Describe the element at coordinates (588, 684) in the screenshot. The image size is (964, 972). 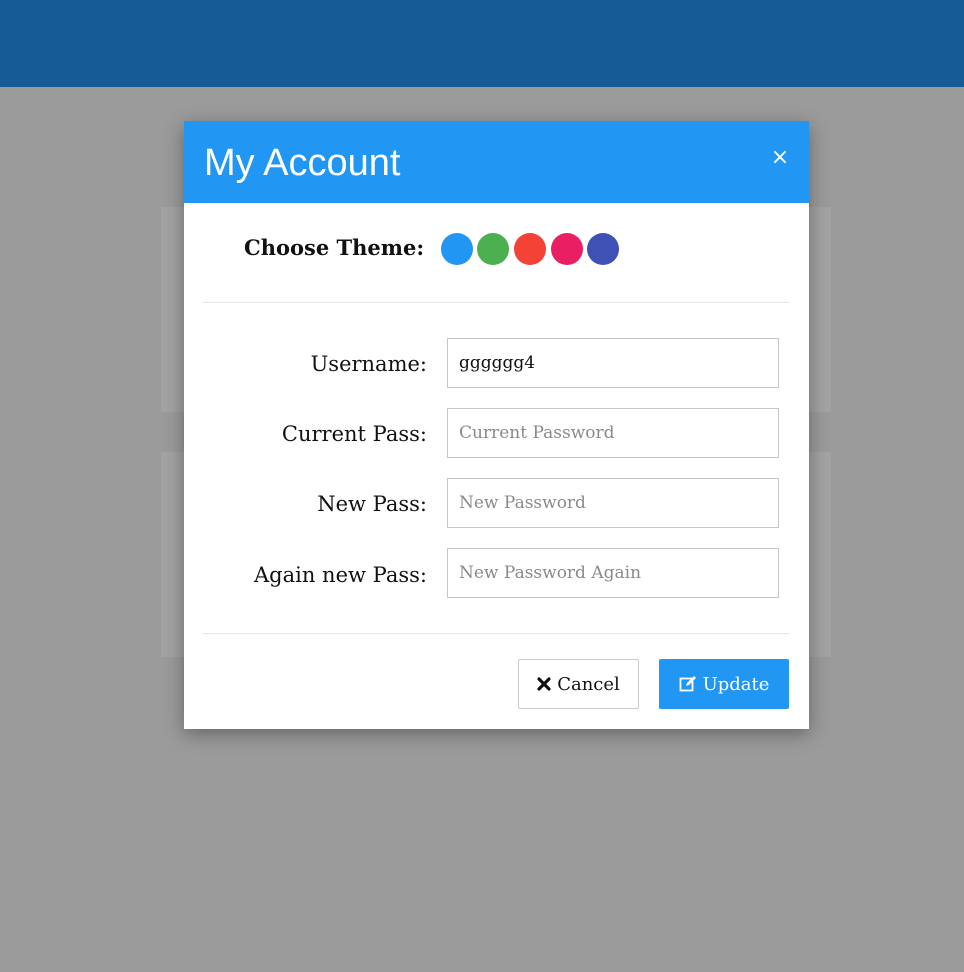
I see `cancel-label: Cancel` at that location.